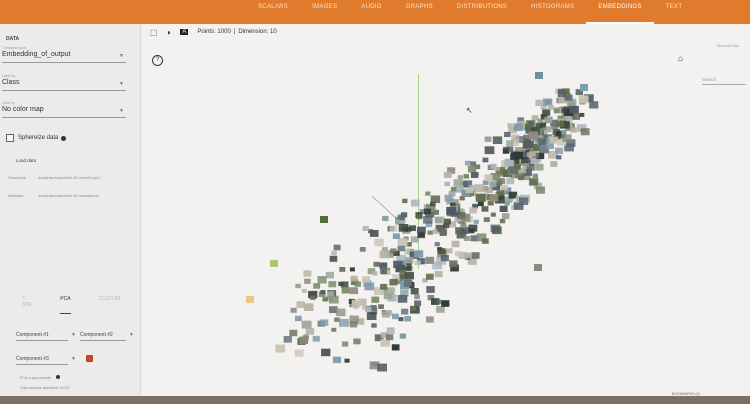 Image resolution: width=750 pixels, height=404 pixels. I want to click on tab-embeddings: EMBEDDINGS, so click(620, 12).